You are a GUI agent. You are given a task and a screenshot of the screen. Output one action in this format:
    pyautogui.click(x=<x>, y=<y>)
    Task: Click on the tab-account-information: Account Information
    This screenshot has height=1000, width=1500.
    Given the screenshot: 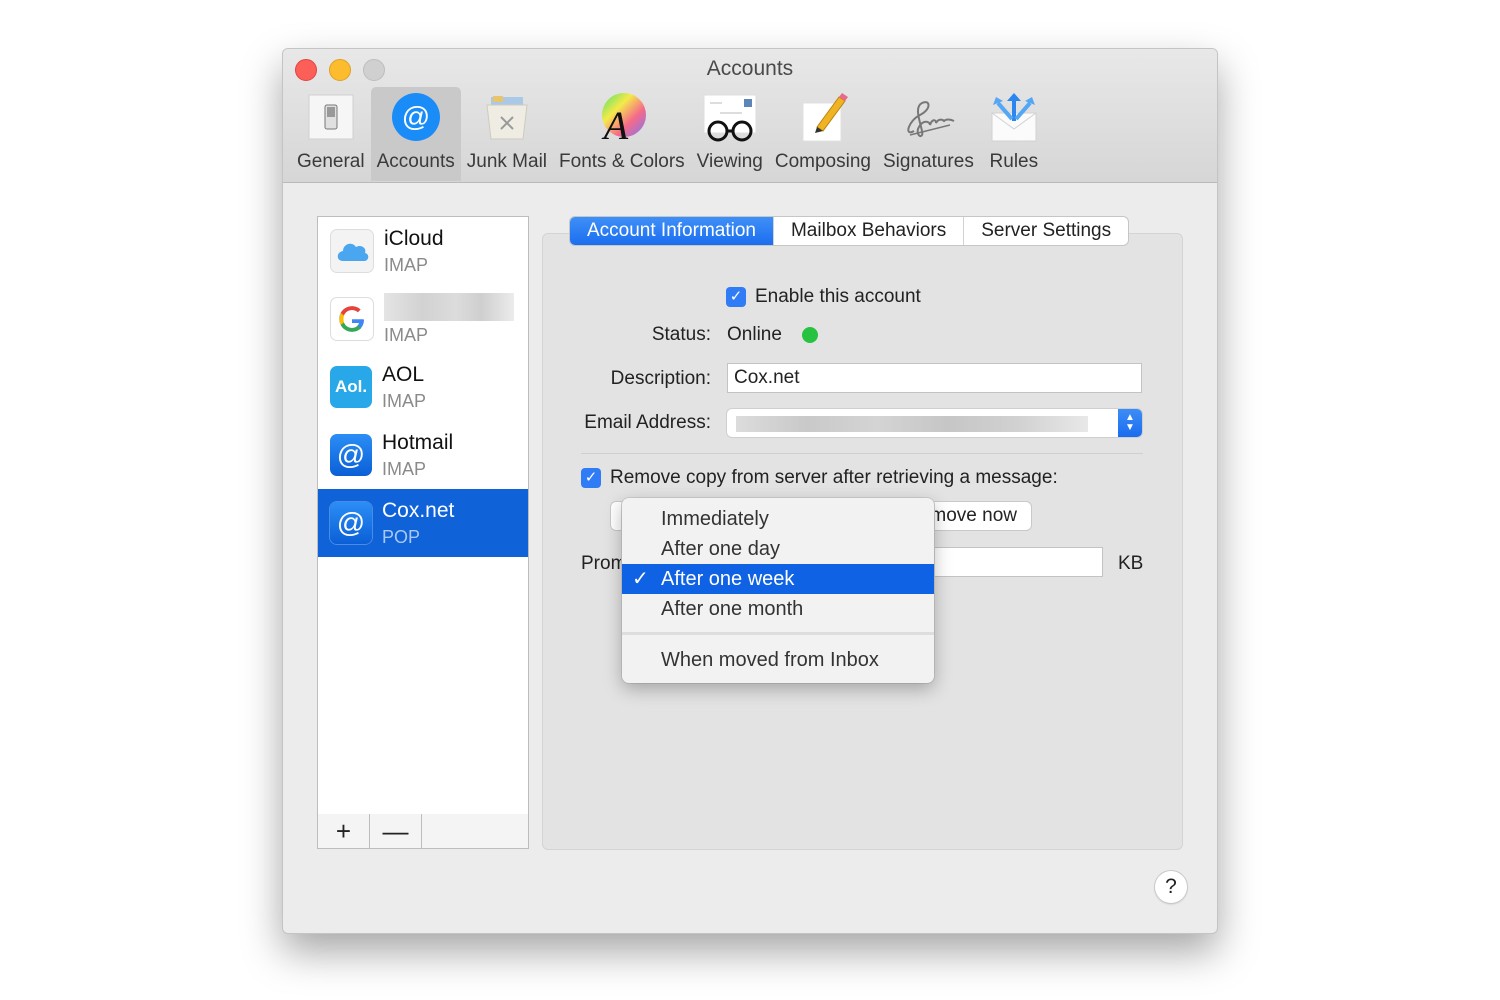 What is the action you would take?
    pyautogui.click(x=672, y=231)
    